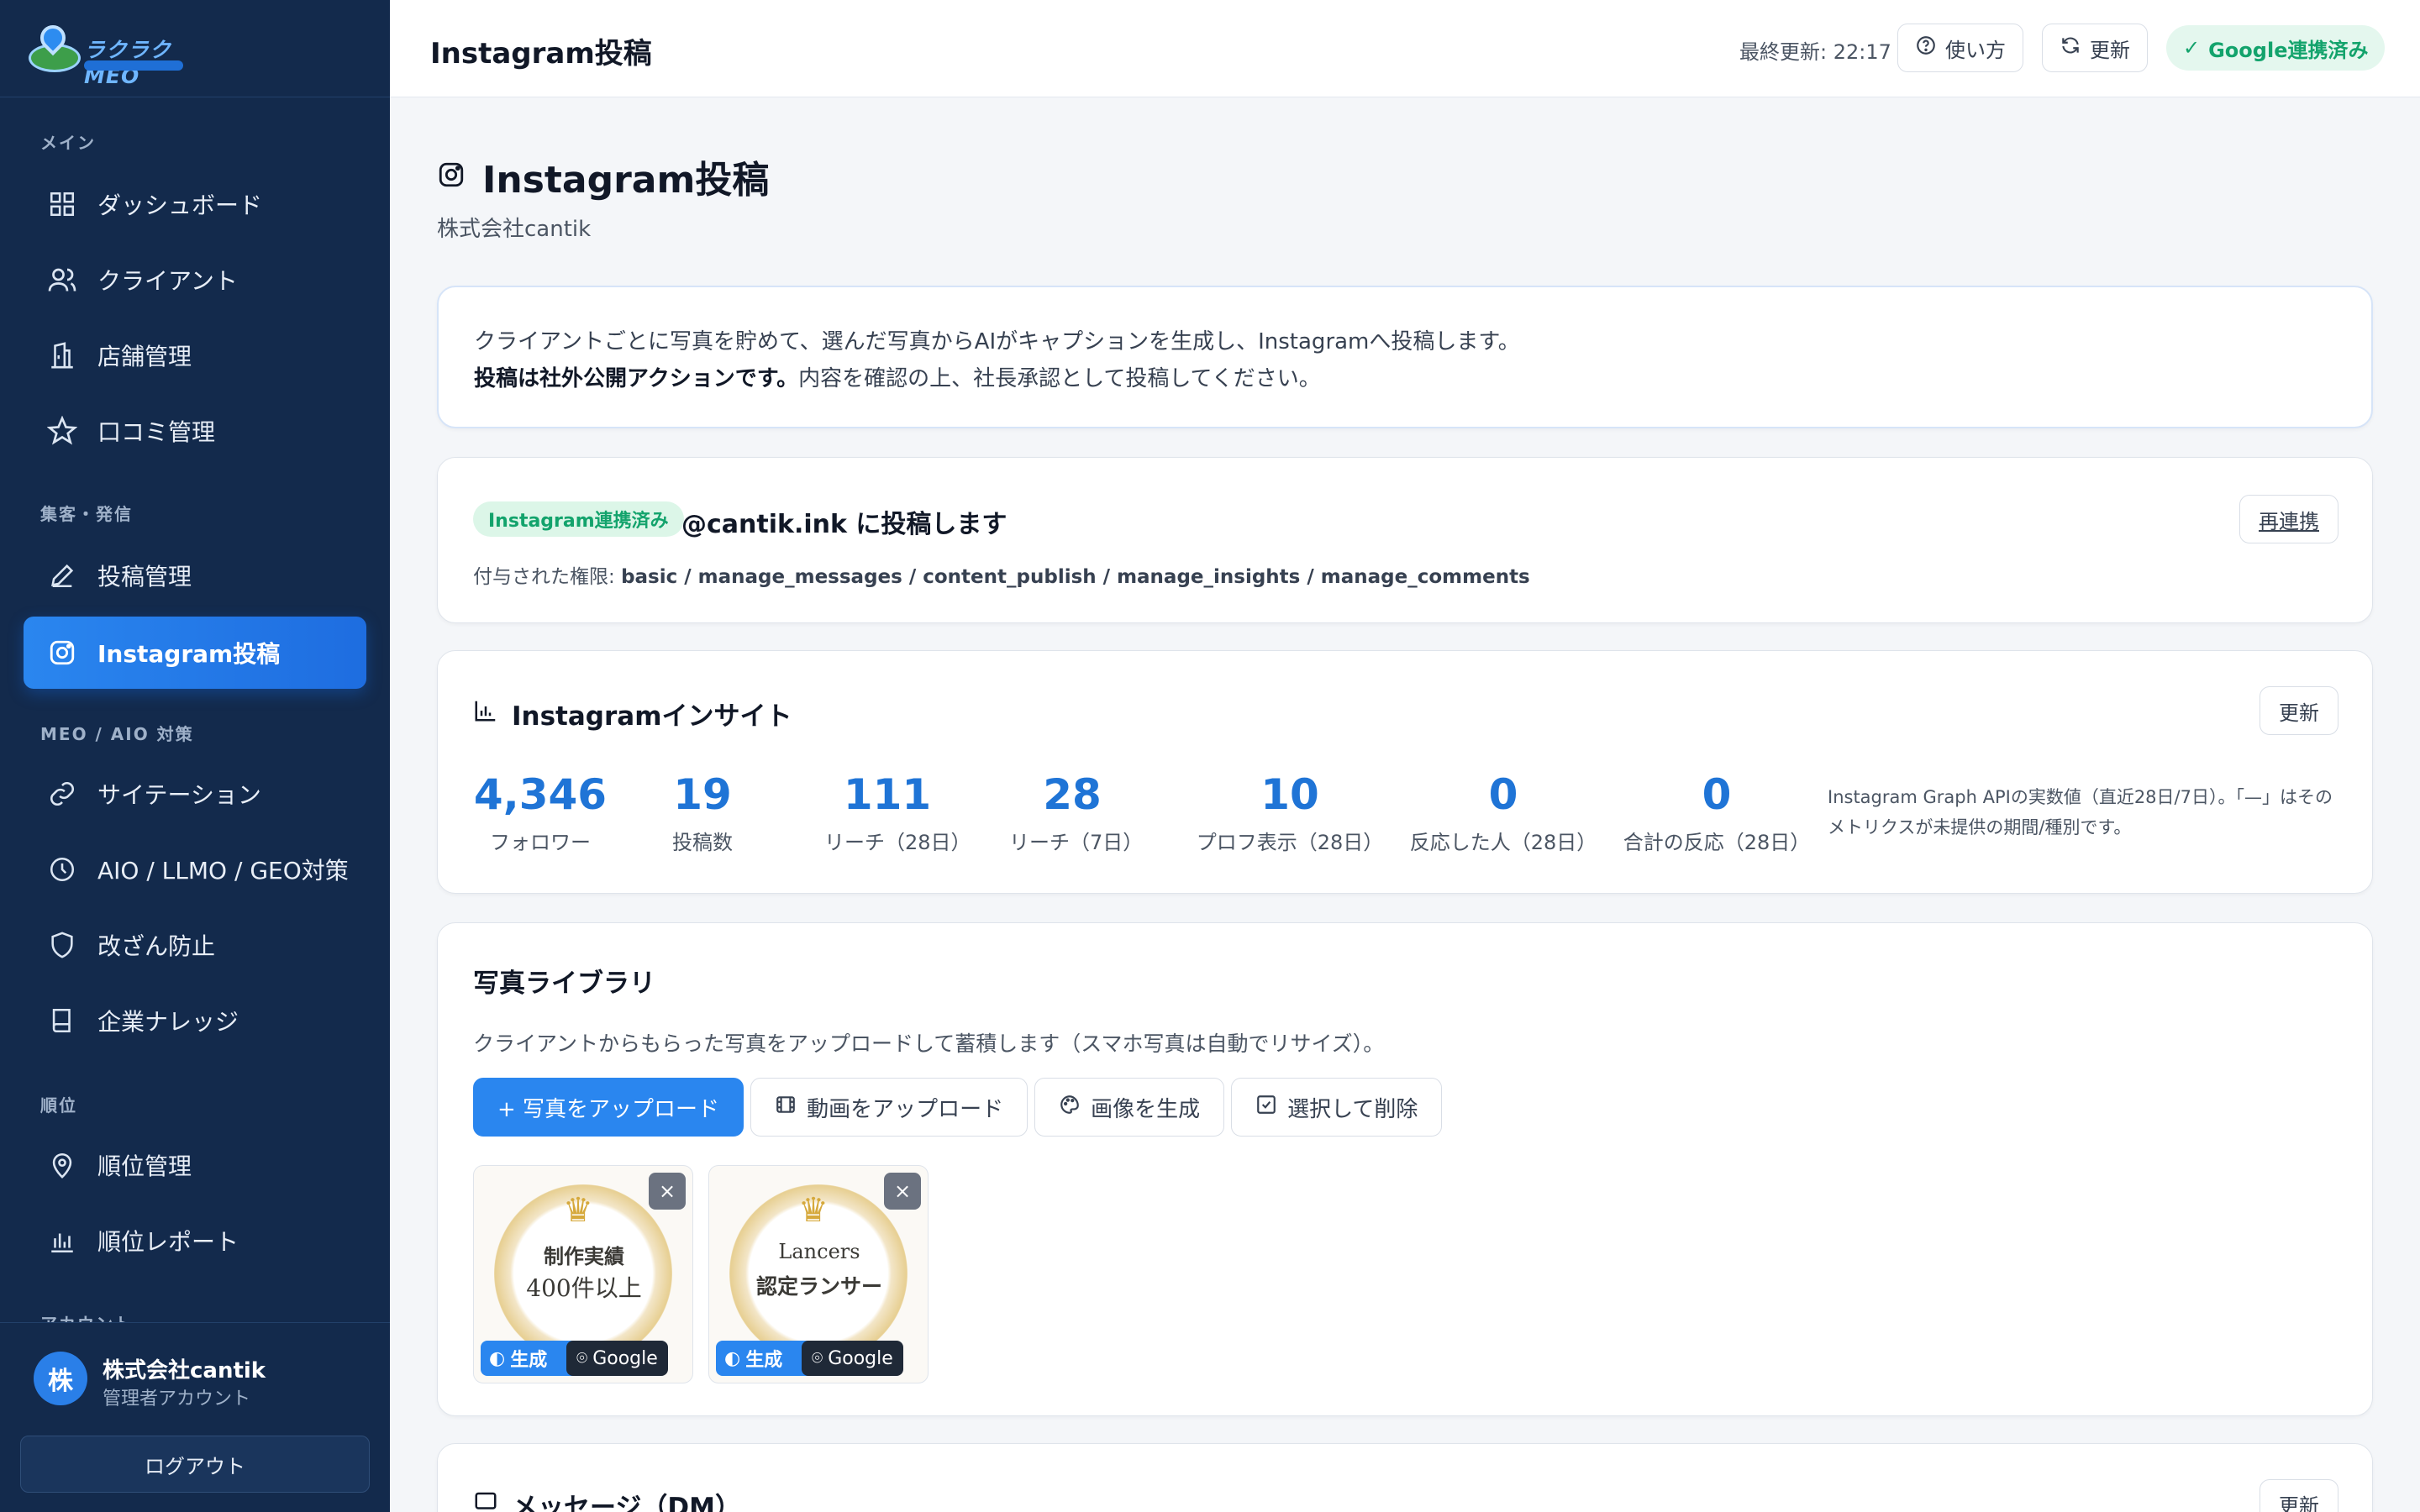 Image resolution: width=2420 pixels, height=1512 pixels. What do you see at coordinates (2192, 48) in the screenshot?
I see `check-icon: ✓` at bounding box center [2192, 48].